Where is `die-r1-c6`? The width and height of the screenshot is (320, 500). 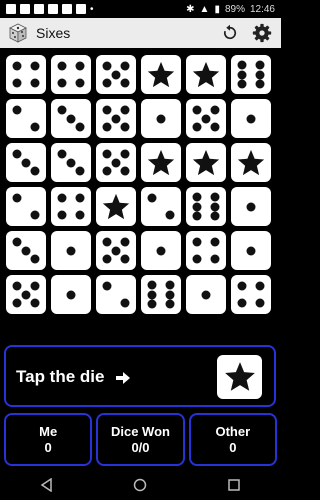 die-r1-c6 is located at coordinates (251, 74).